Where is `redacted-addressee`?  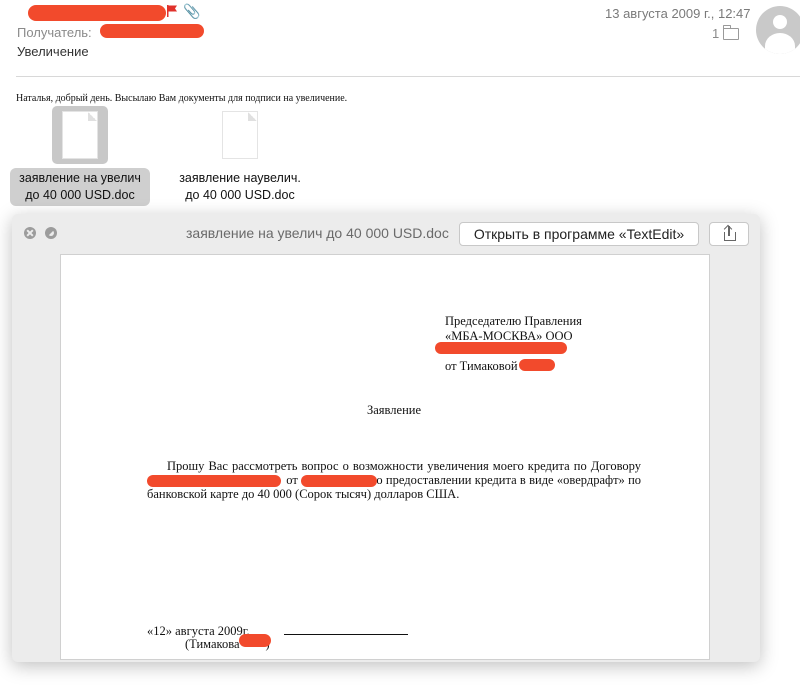 redacted-addressee is located at coordinates (501, 348).